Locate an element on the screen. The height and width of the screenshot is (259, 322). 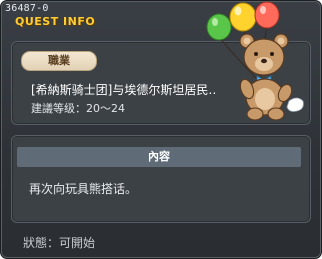
content-text: 再次向玩具熊搭话。 is located at coordinates (83, 189).